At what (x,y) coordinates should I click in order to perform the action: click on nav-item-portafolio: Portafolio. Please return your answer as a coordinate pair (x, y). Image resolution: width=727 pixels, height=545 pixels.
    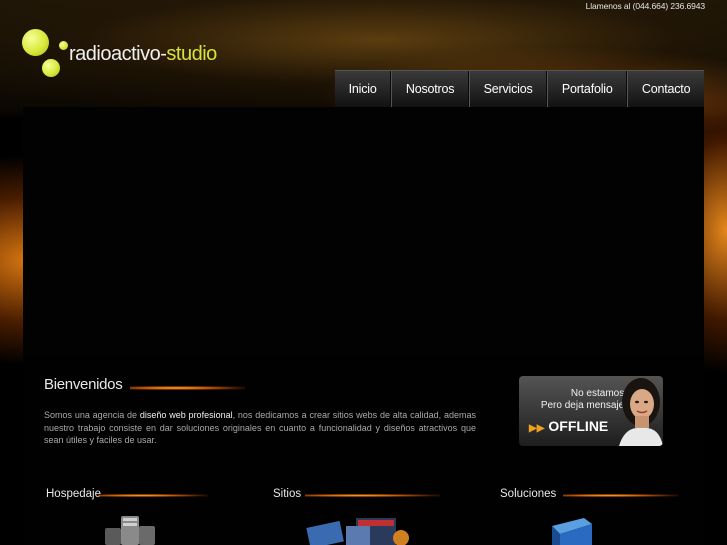
    Looking at the image, I should click on (587, 89).